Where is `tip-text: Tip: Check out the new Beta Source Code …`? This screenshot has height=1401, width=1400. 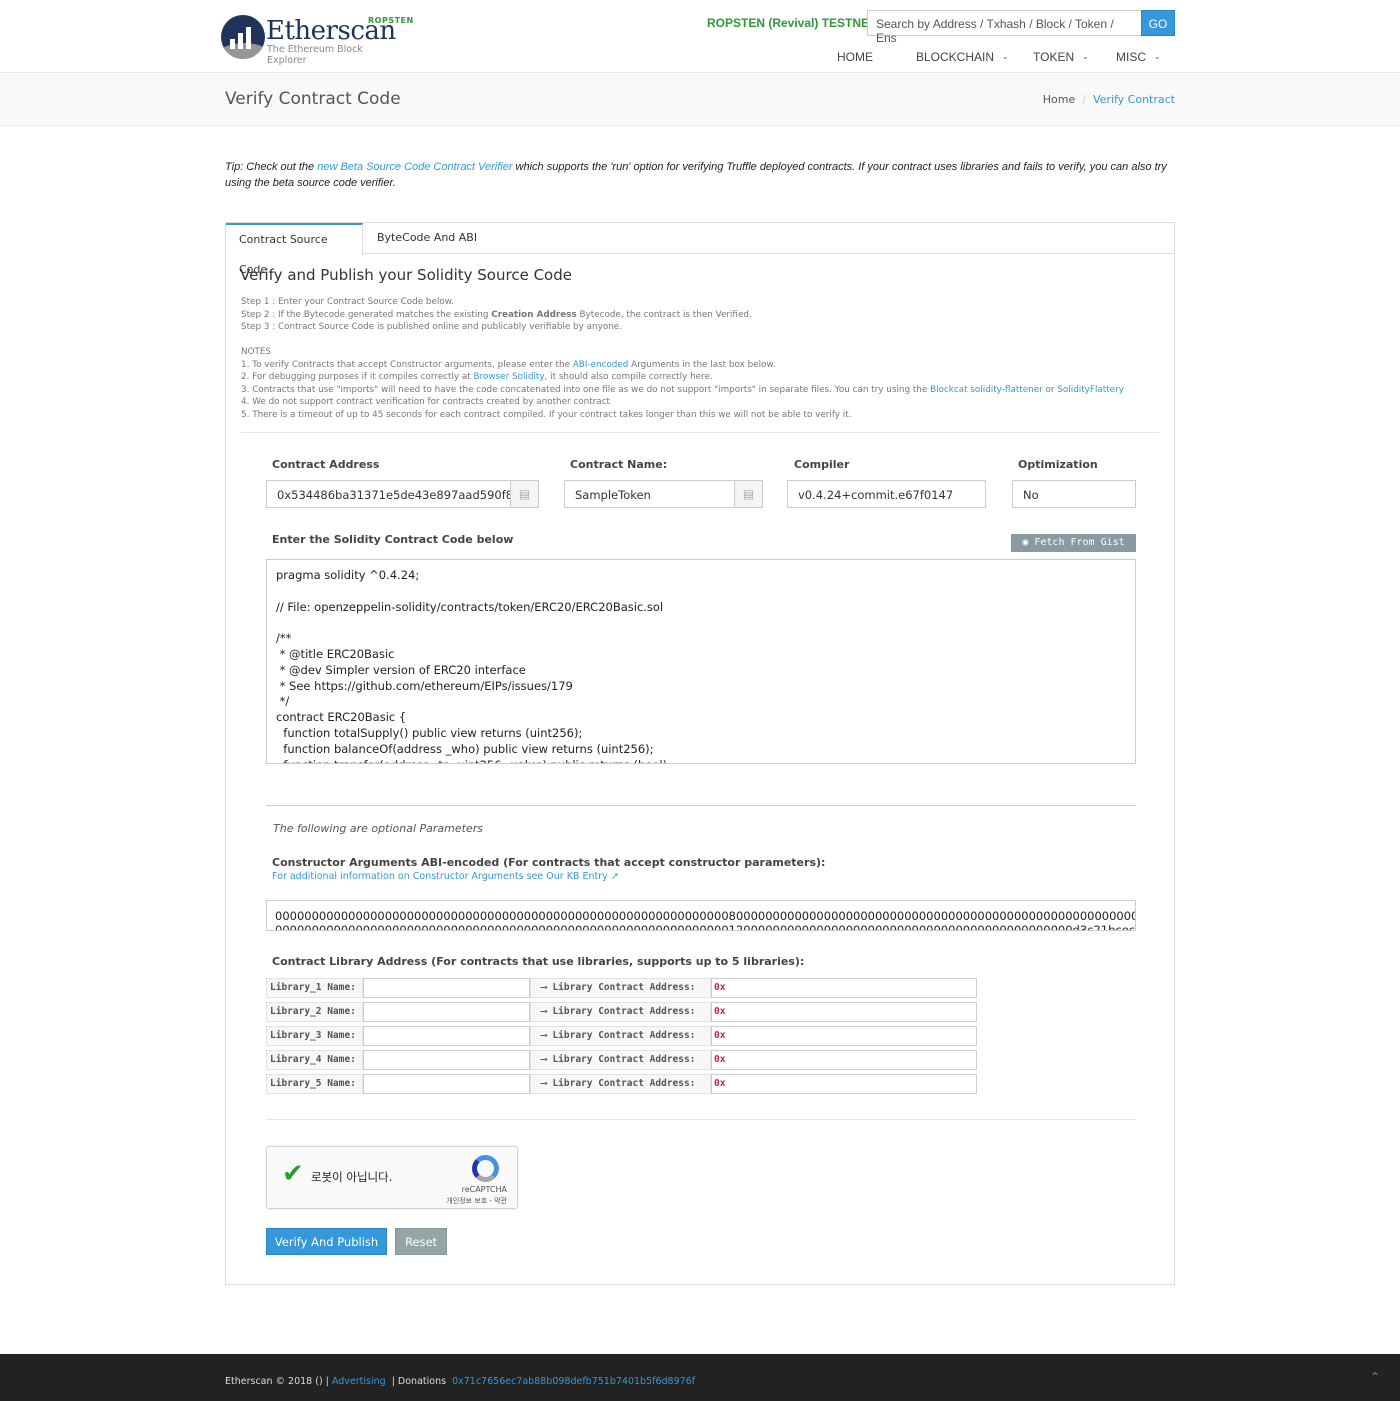
tip-text: Tip: Check out the new Beta Source Code … is located at coordinates (696, 175).